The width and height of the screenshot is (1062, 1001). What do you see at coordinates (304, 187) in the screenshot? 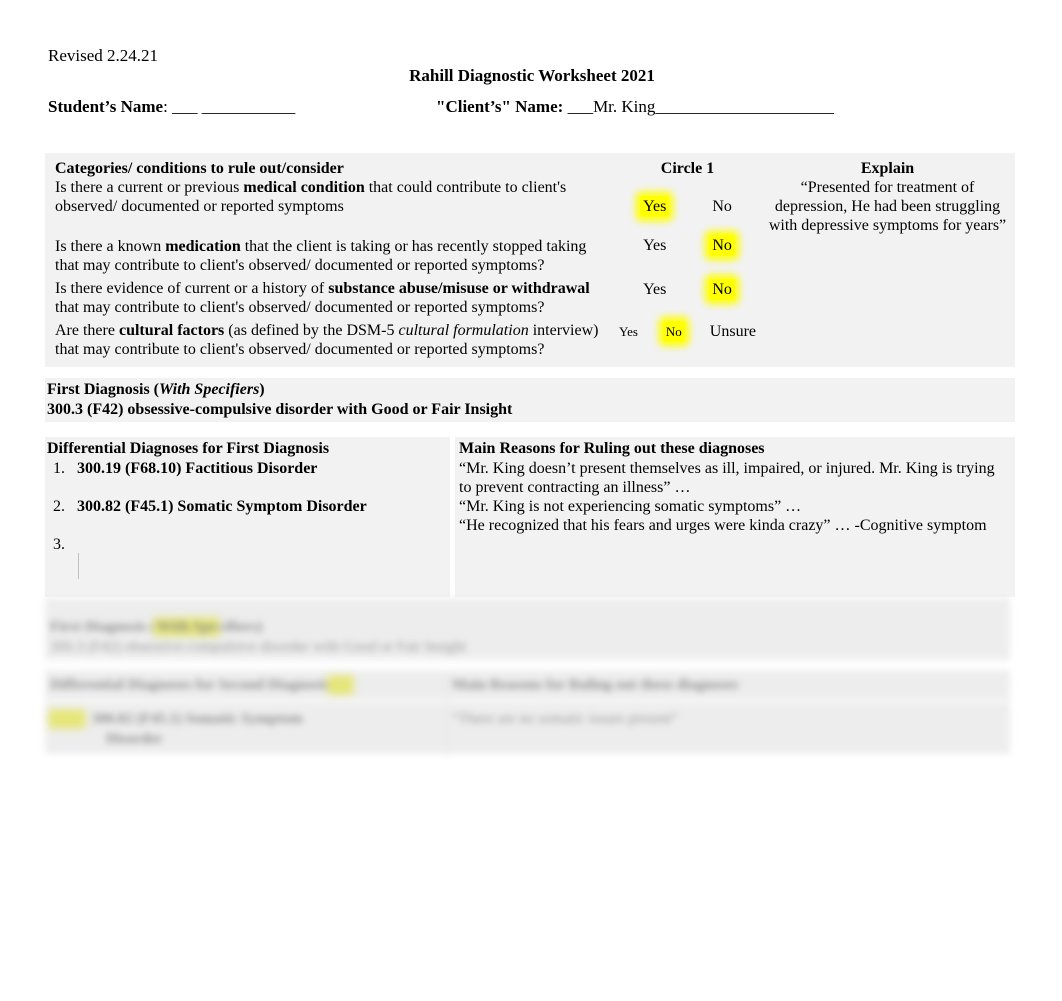
I see `question-1-bold: medical condition` at bounding box center [304, 187].